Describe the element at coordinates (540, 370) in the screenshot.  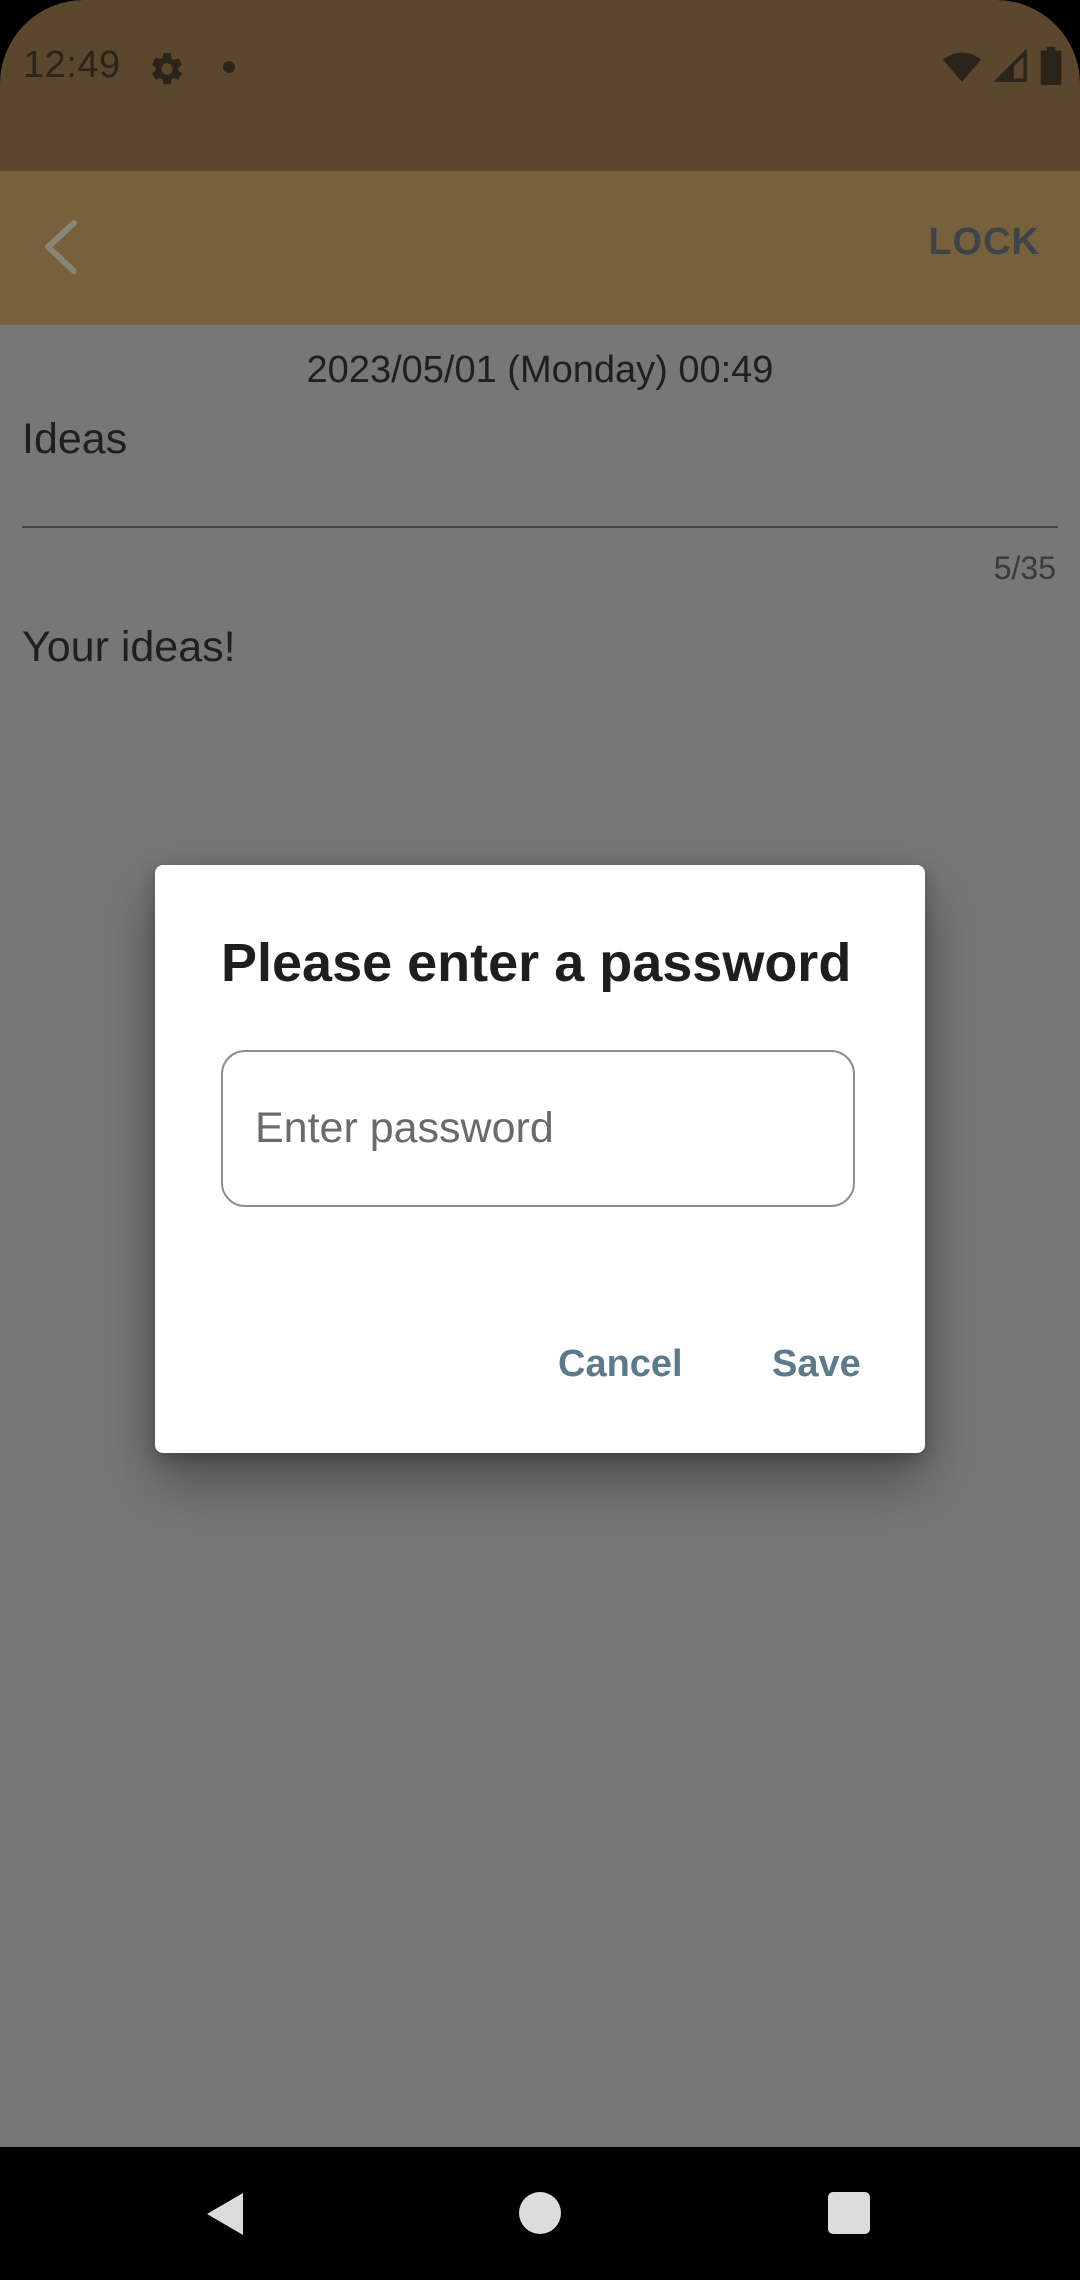
I see `note-date: 2023/05/01 (Monday) 00:49` at that location.